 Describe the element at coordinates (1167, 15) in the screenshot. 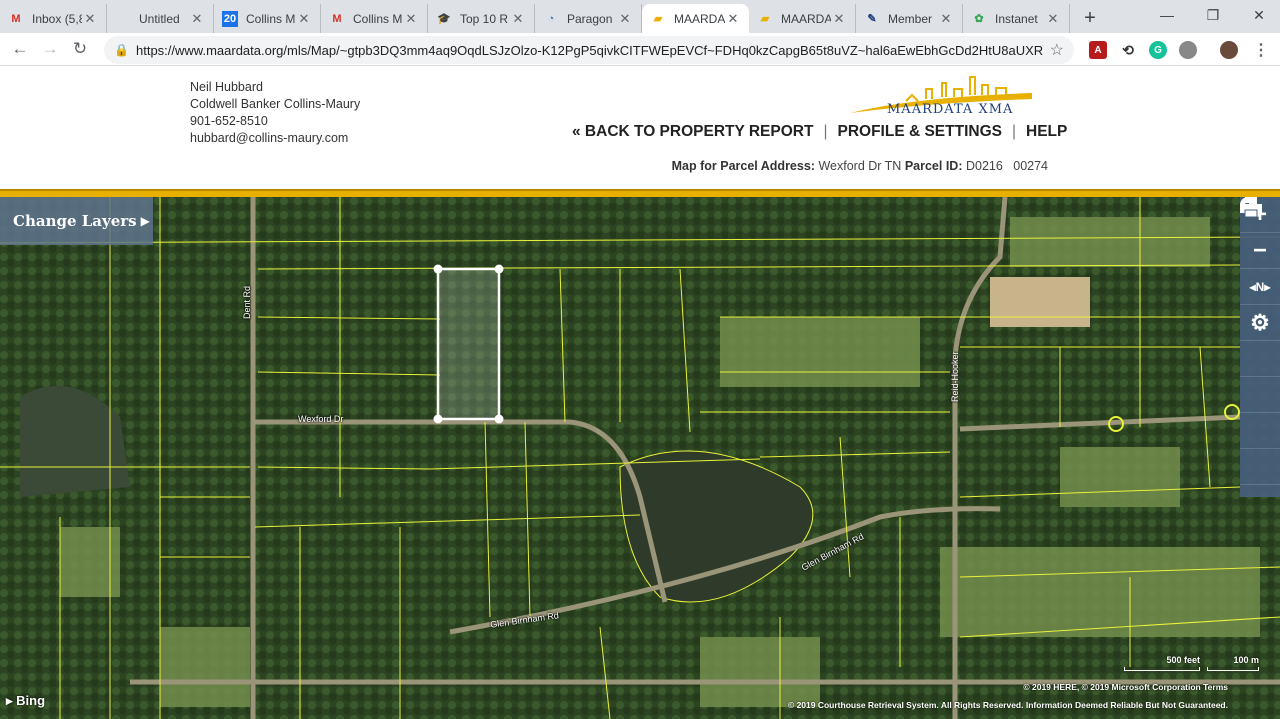

I see `minimize-icon: —` at that location.